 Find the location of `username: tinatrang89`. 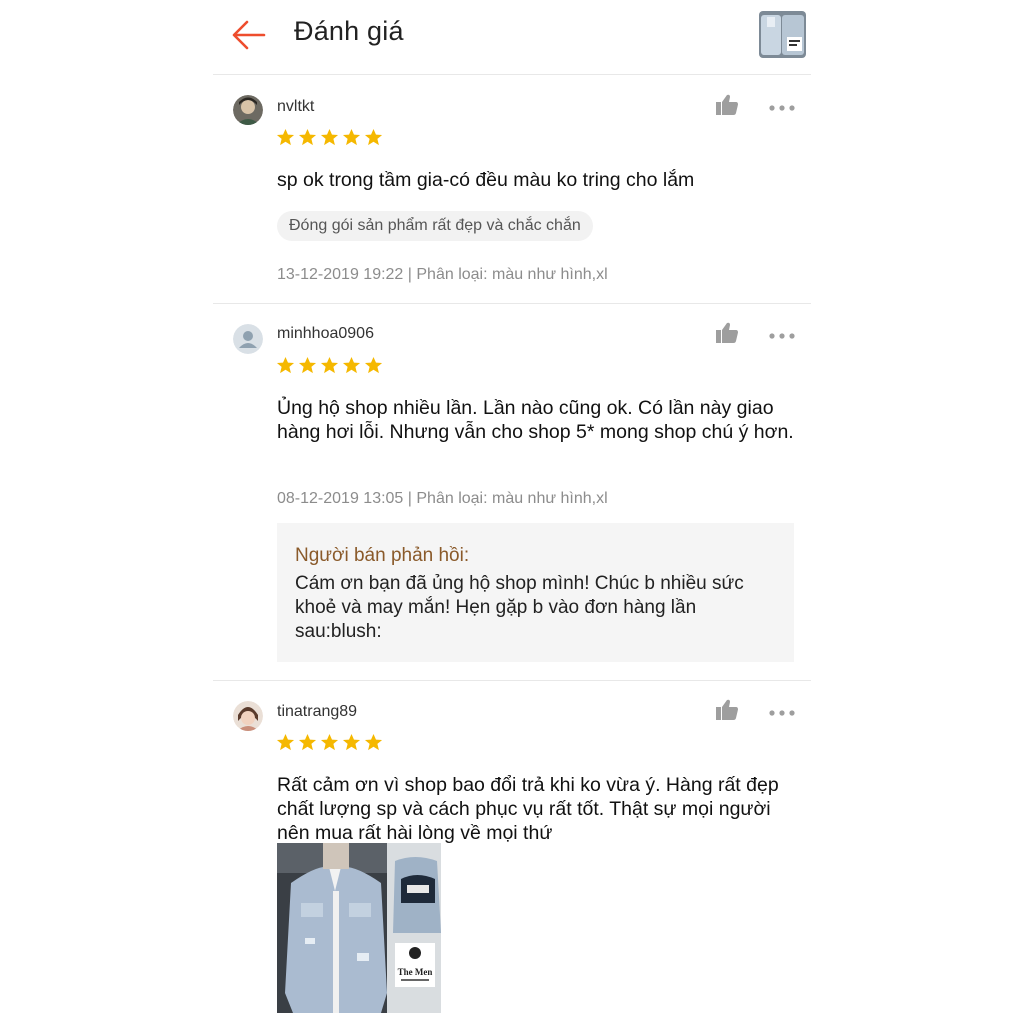

username: tinatrang89 is located at coordinates (317, 711).